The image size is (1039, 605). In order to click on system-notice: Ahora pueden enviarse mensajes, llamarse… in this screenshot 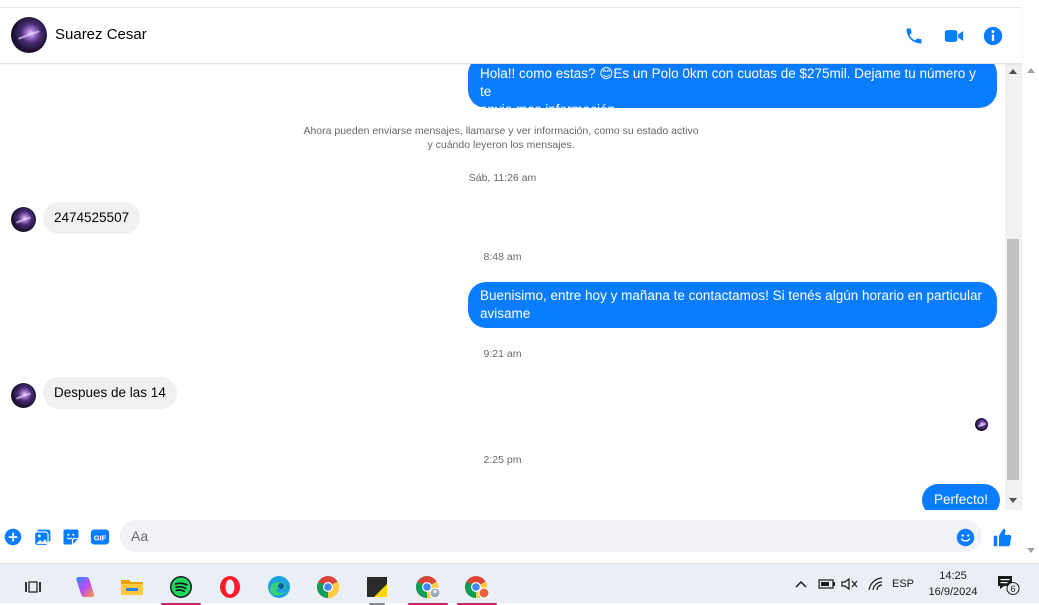, I will do `click(501, 138)`.